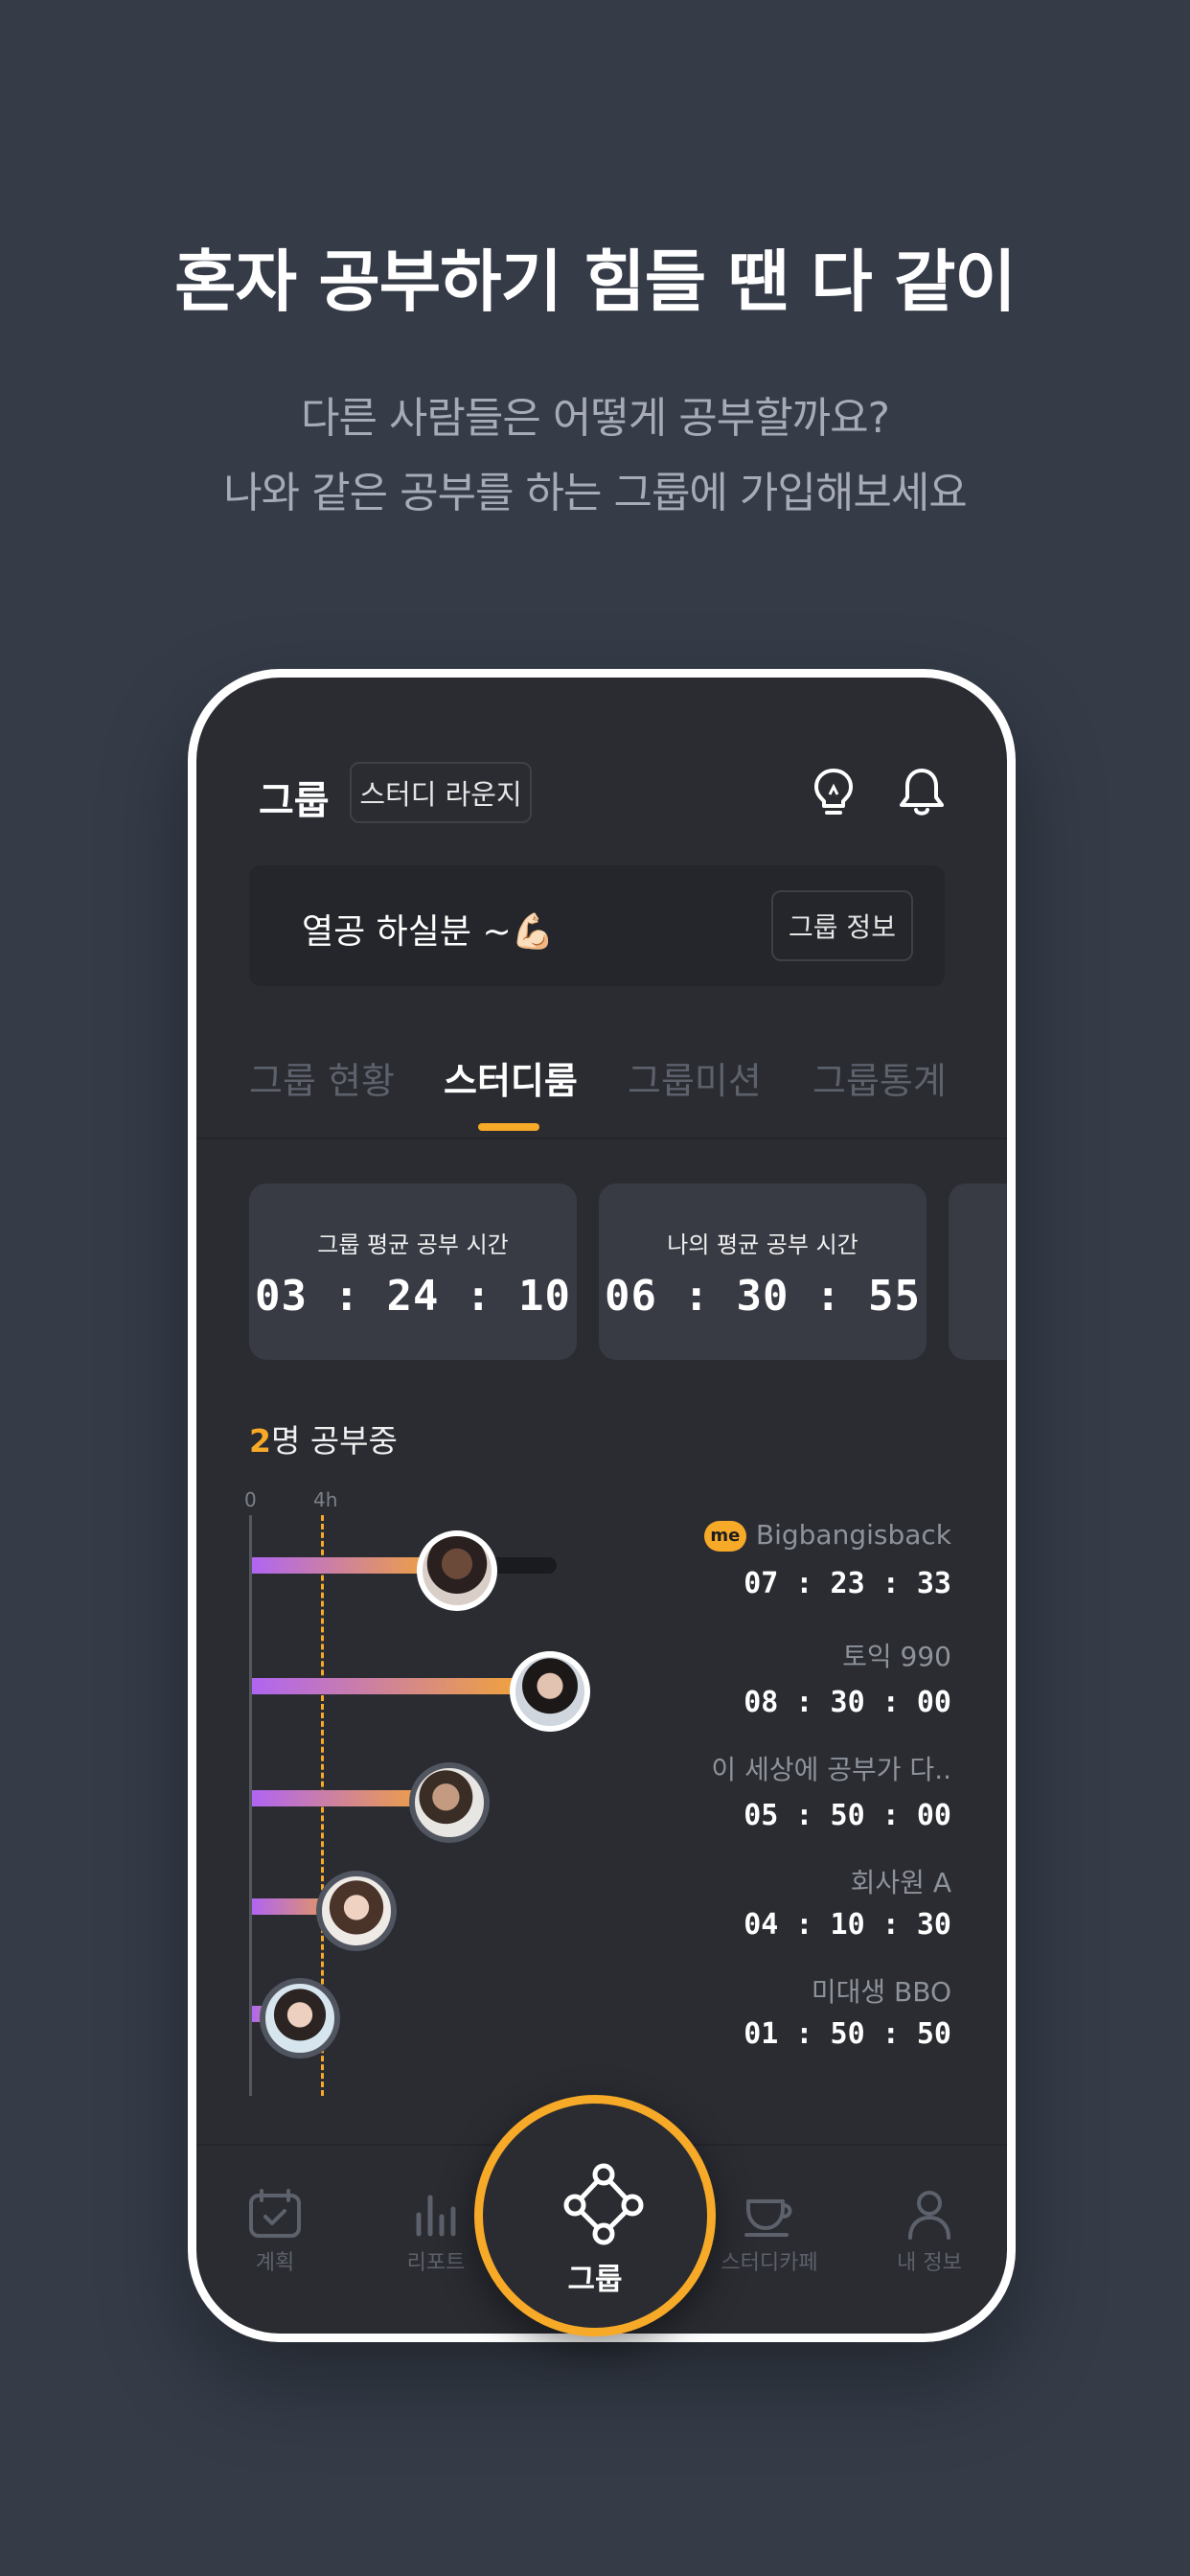  Describe the element at coordinates (597, 925) in the screenshot. I see `group-greeting-card: 열공 하실분 ~💪🏻 그룹 정보` at that location.